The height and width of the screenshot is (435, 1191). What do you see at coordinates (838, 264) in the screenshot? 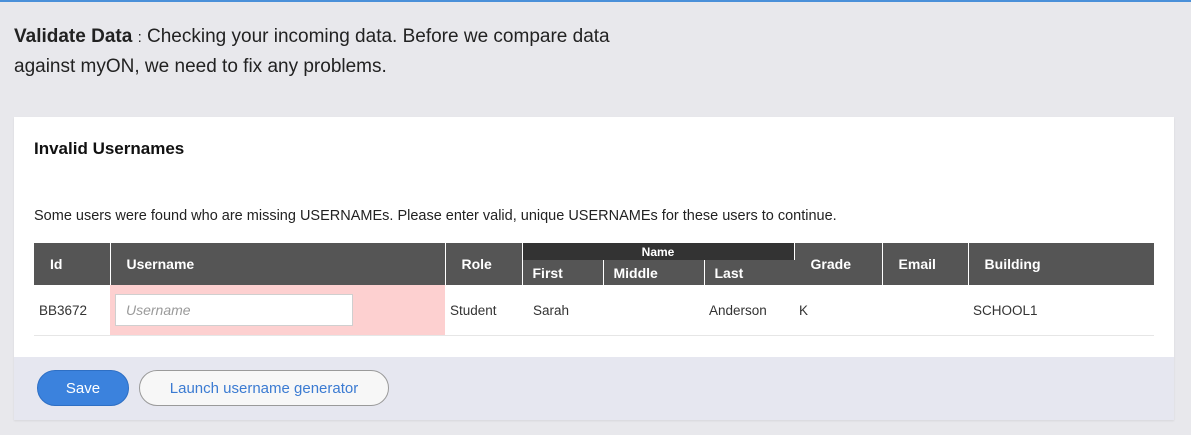
I see `column-header-grade: Grade` at bounding box center [838, 264].